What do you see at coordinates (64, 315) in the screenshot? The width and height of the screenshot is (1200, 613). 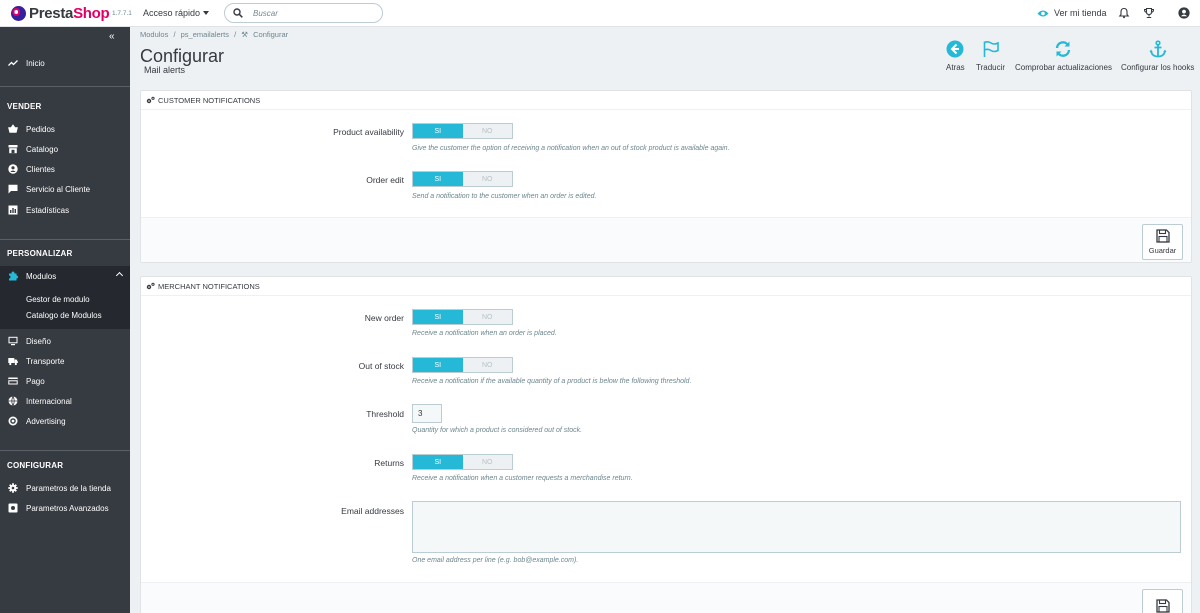 I see `sidebar-subitem-catalogo-modulos: Catalogo de Modulos` at bounding box center [64, 315].